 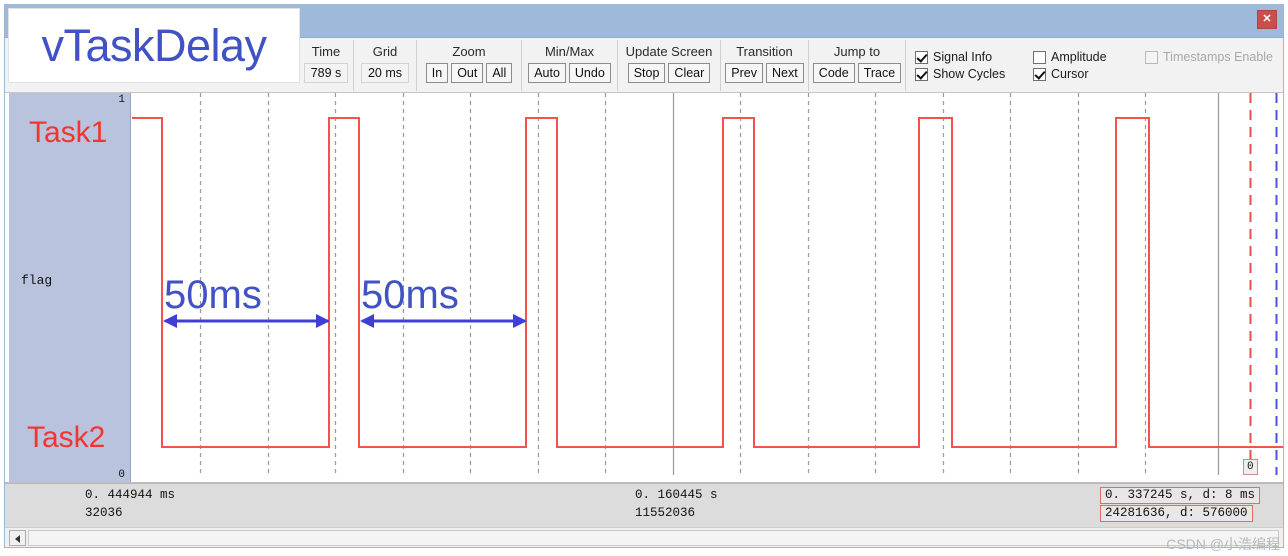 What do you see at coordinates (1070, 74) in the screenshot?
I see `checkbox-cursor-label: Cursor` at bounding box center [1070, 74].